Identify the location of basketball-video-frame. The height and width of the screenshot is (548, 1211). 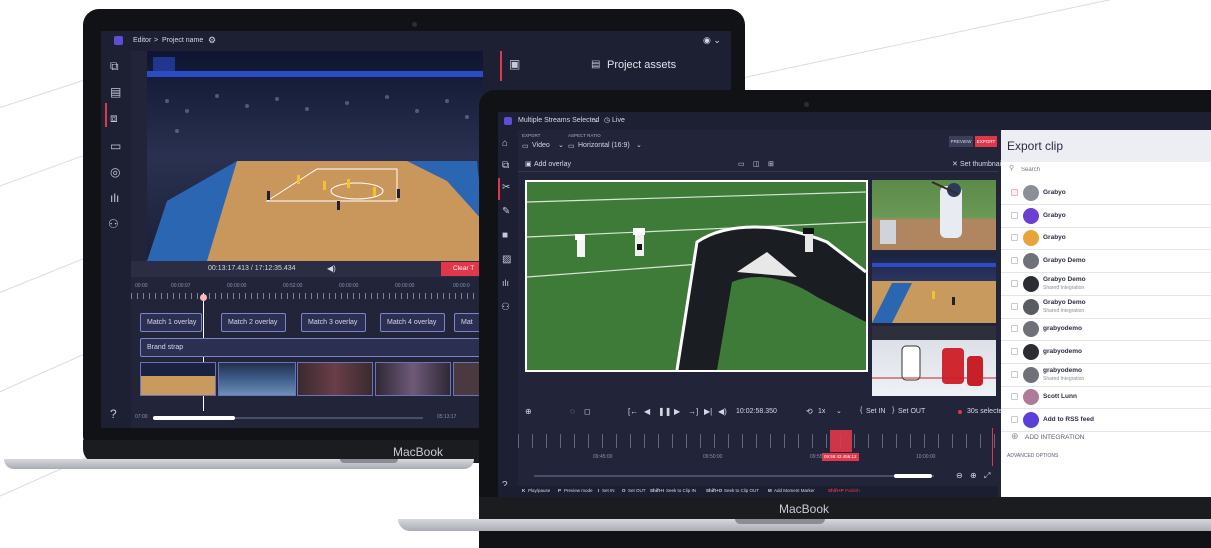
(315, 156).